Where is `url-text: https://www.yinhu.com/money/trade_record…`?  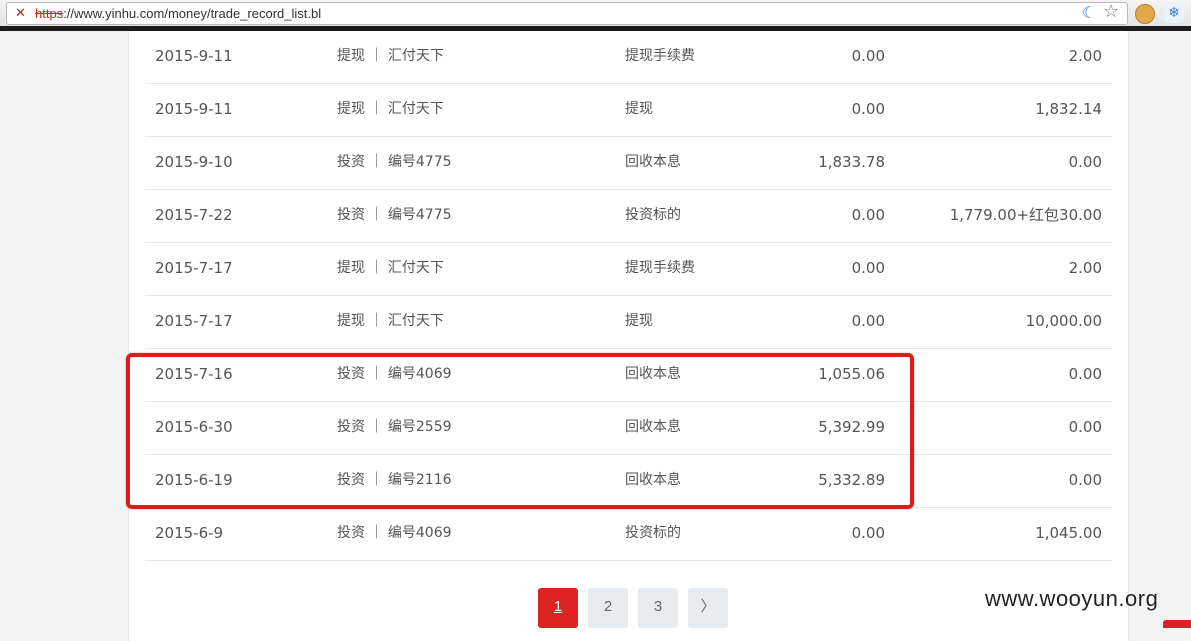
url-text: https://www.yinhu.com/money/trade_record… is located at coordinates (178, 14).